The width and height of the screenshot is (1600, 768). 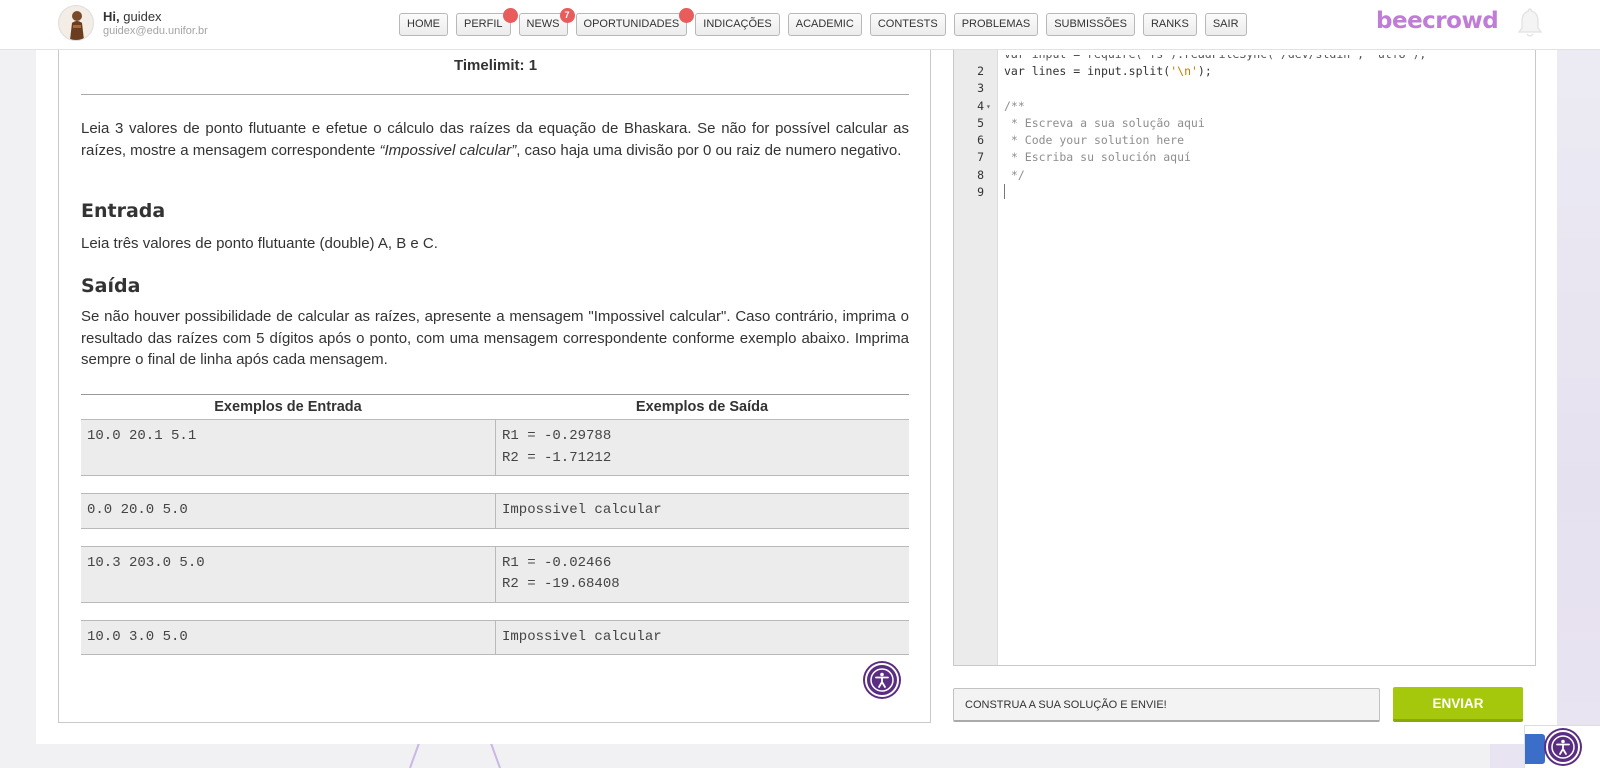 What do you see at coordinates (142, 436) in the screenshot?
I see `example-input-line: 10.0 20.1 5.1` at bounding box center [142, 436].